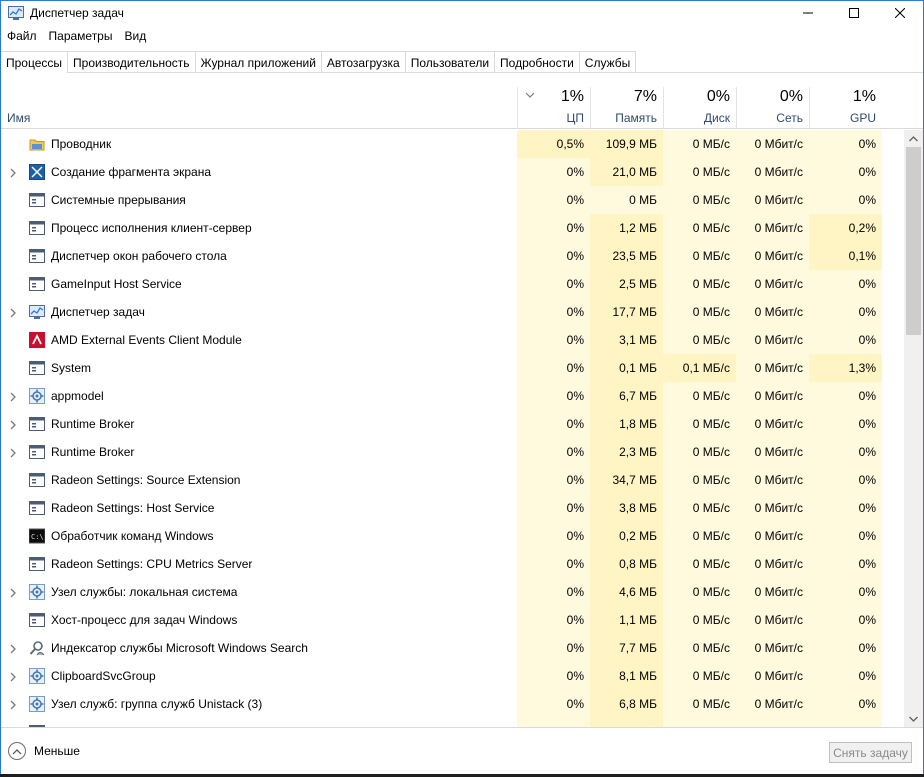 The image size is (924, 777). I want to click on tab-app-history: Журнал приложений, so click(258, 61).